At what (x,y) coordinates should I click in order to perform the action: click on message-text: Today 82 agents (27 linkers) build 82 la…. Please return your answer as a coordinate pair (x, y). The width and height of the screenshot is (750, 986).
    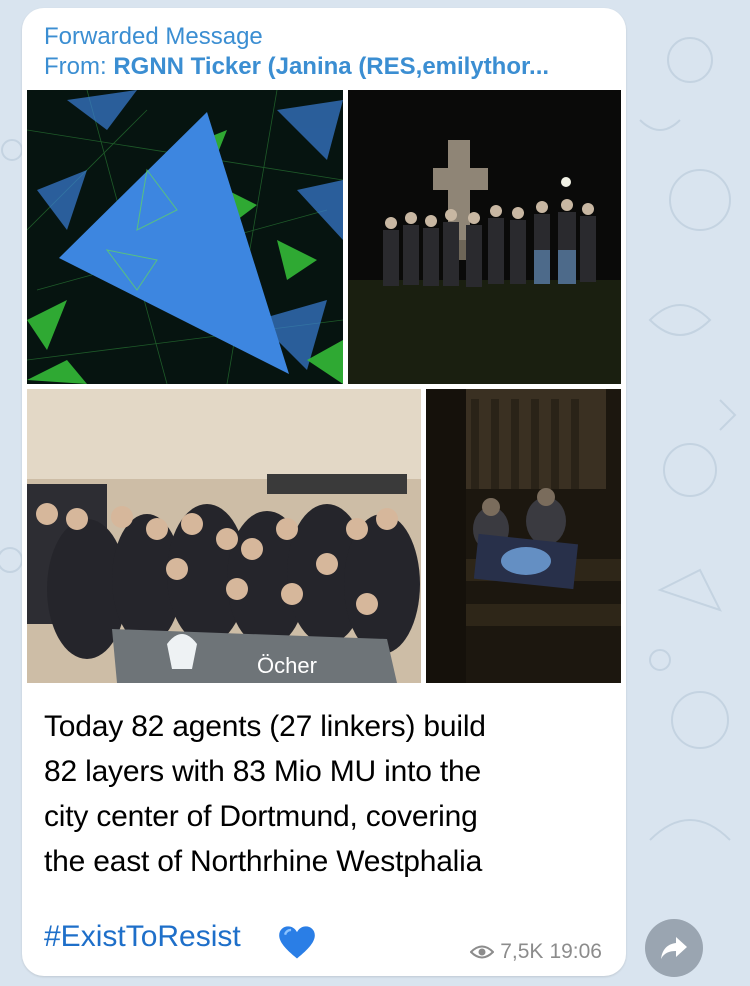
    Looking at the image, I should click on (324, 794).